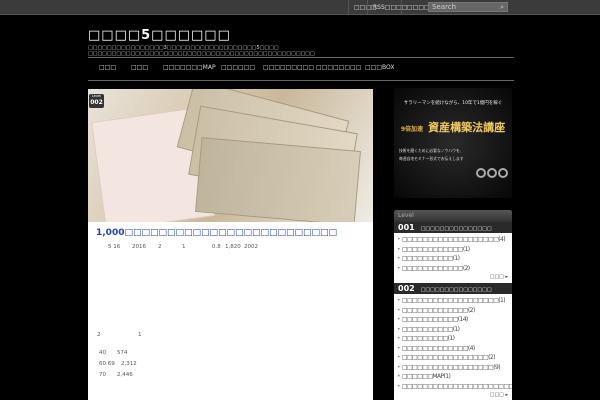 This screenshot has width=600, height=400. Describe the element at coordinates (453, 349) in the screenshot. I see `list-item: □□□□□□□□□□□□□(4)` at that location.